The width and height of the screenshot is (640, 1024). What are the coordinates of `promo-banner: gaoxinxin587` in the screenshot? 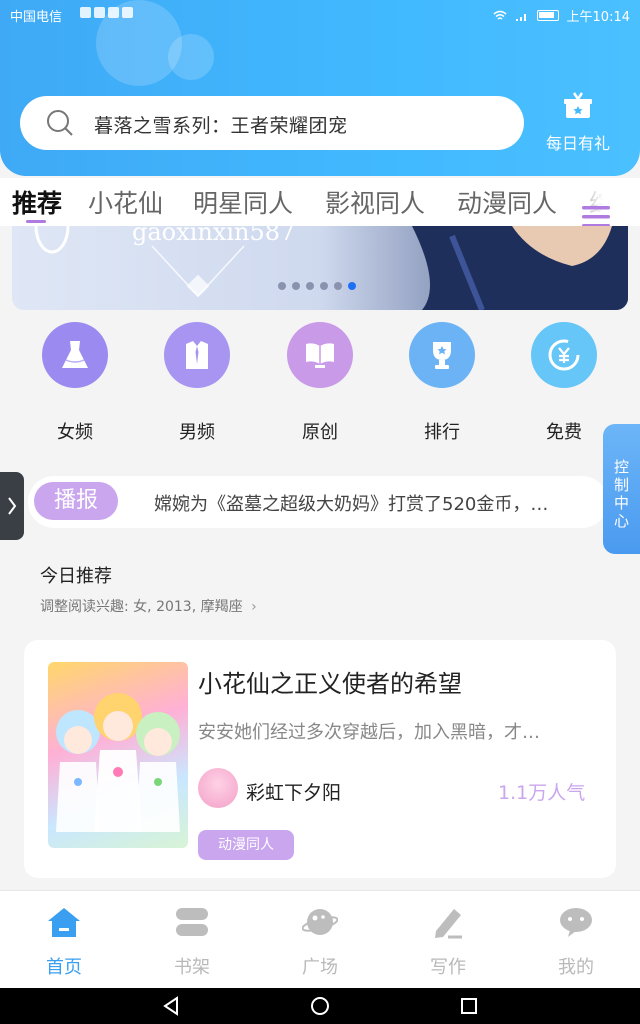 It's located at (320, 268).